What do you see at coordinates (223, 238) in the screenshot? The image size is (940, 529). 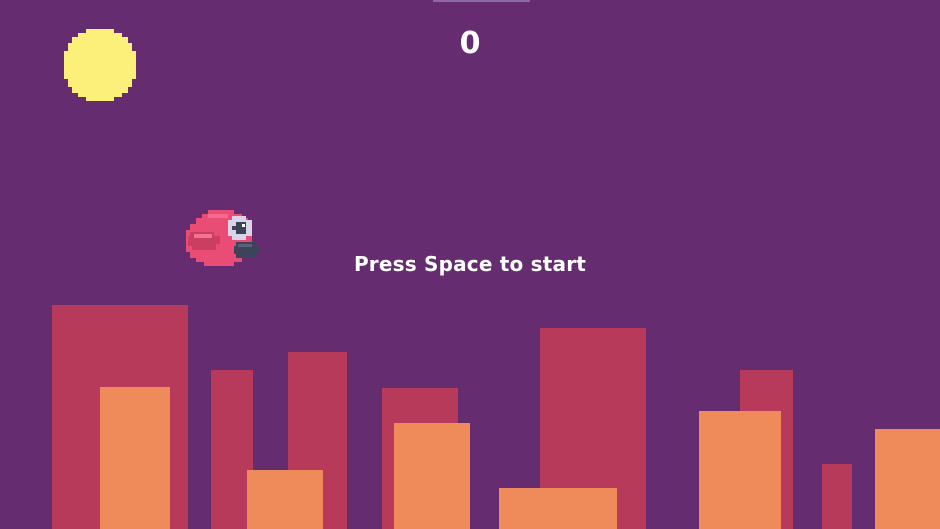 I see `bird-player-icon` at bounding box center [223, 238].